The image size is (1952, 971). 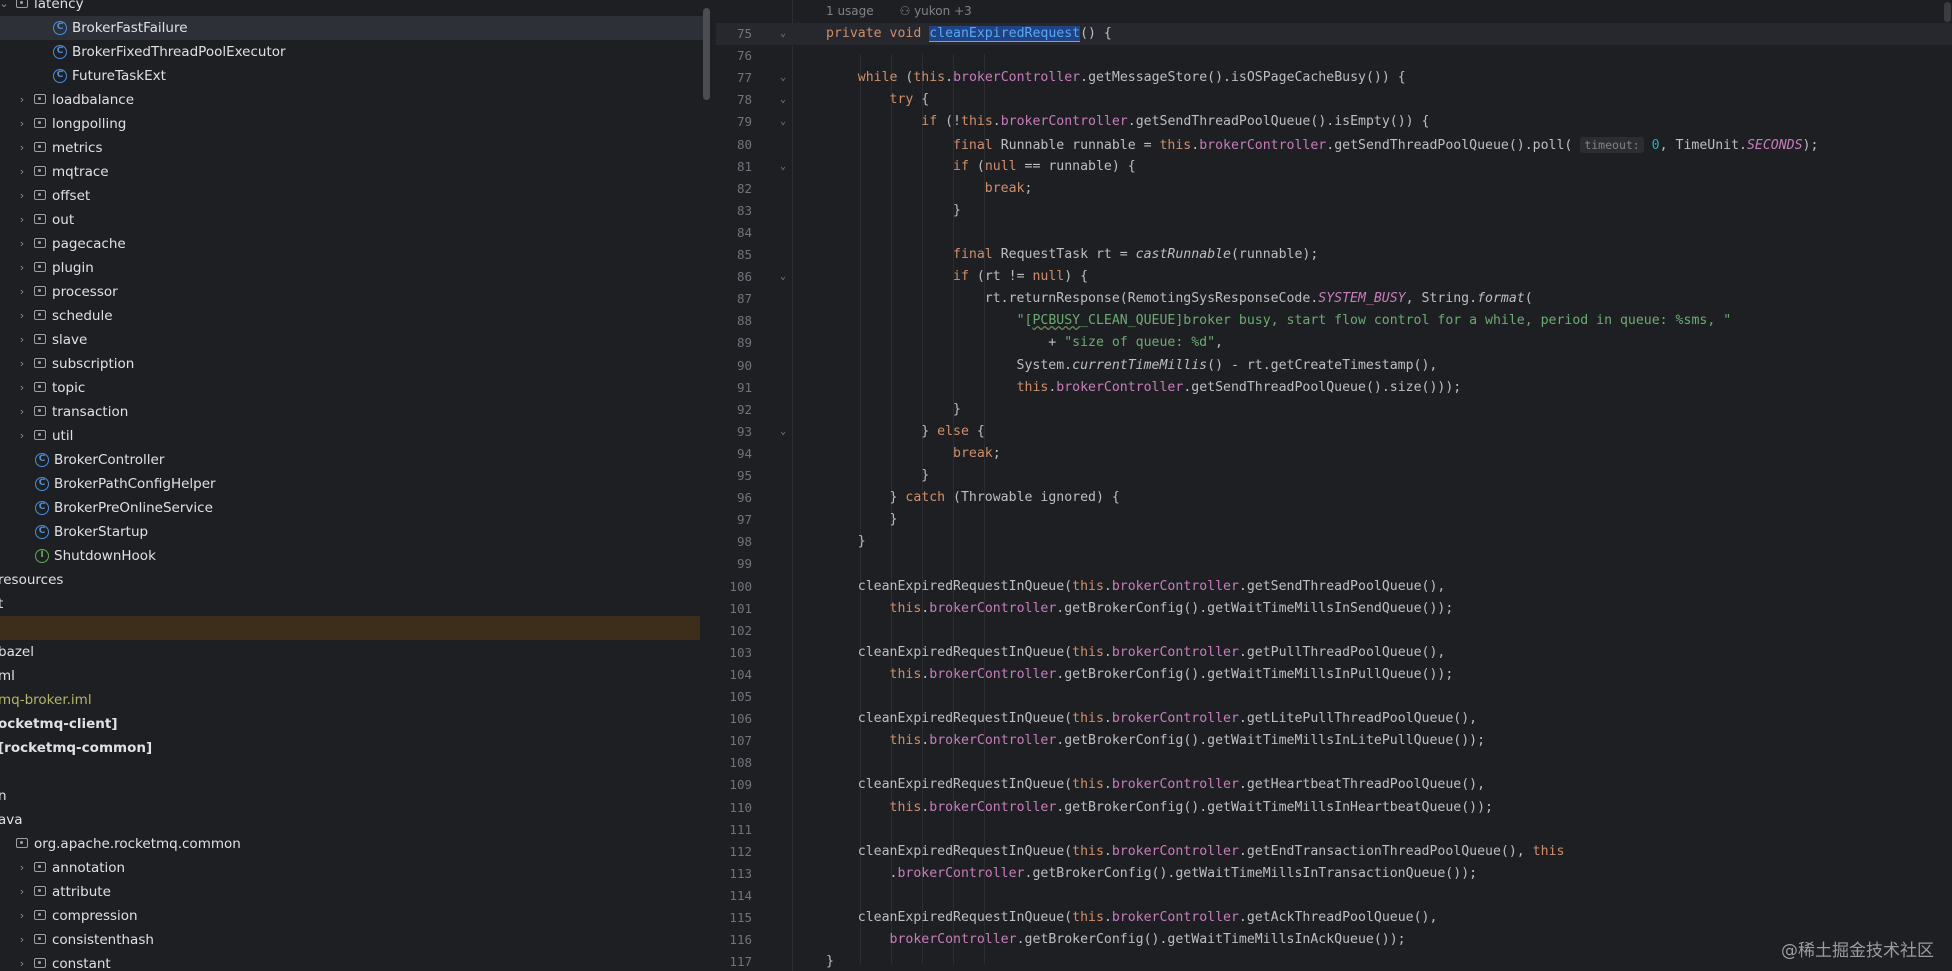 What do you see at coordinates (352, 532) in the screenshot?
I see `tree-item: C BrokerStartup` at bounding box center [352, 532].